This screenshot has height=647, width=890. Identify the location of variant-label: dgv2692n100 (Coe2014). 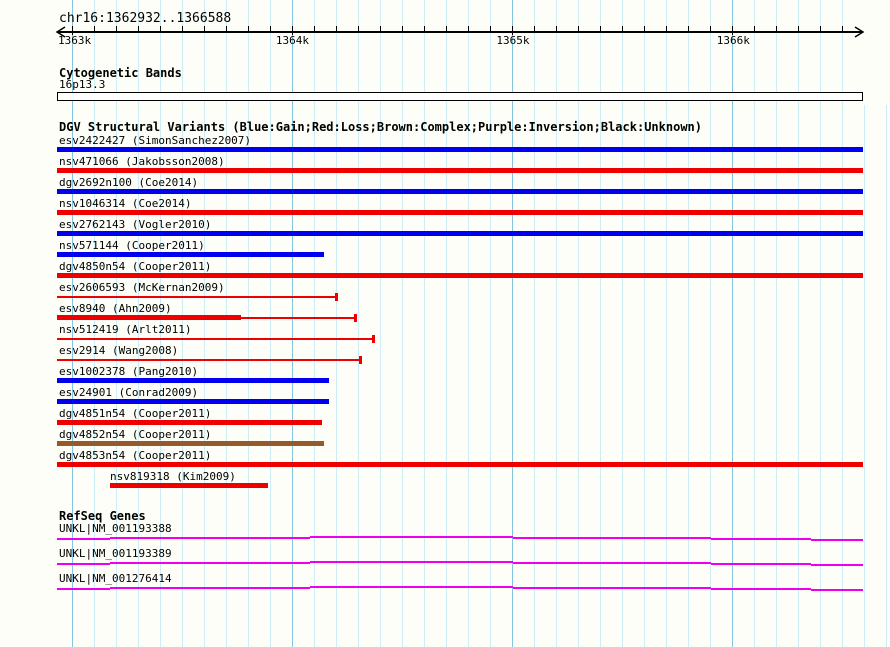
(128, 183).